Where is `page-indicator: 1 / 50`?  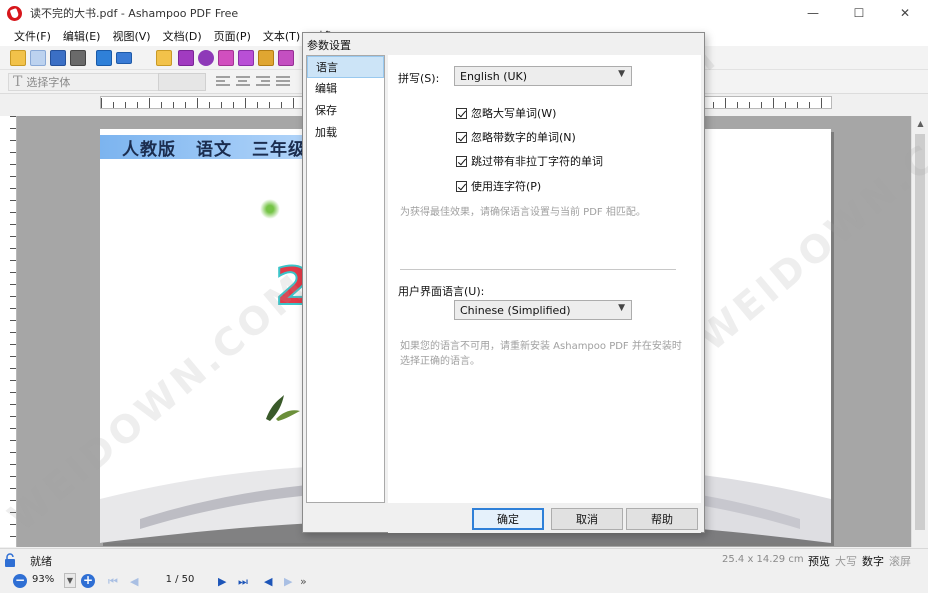
page-indicator: 1 / 50 is located at coordinates (180, 579).